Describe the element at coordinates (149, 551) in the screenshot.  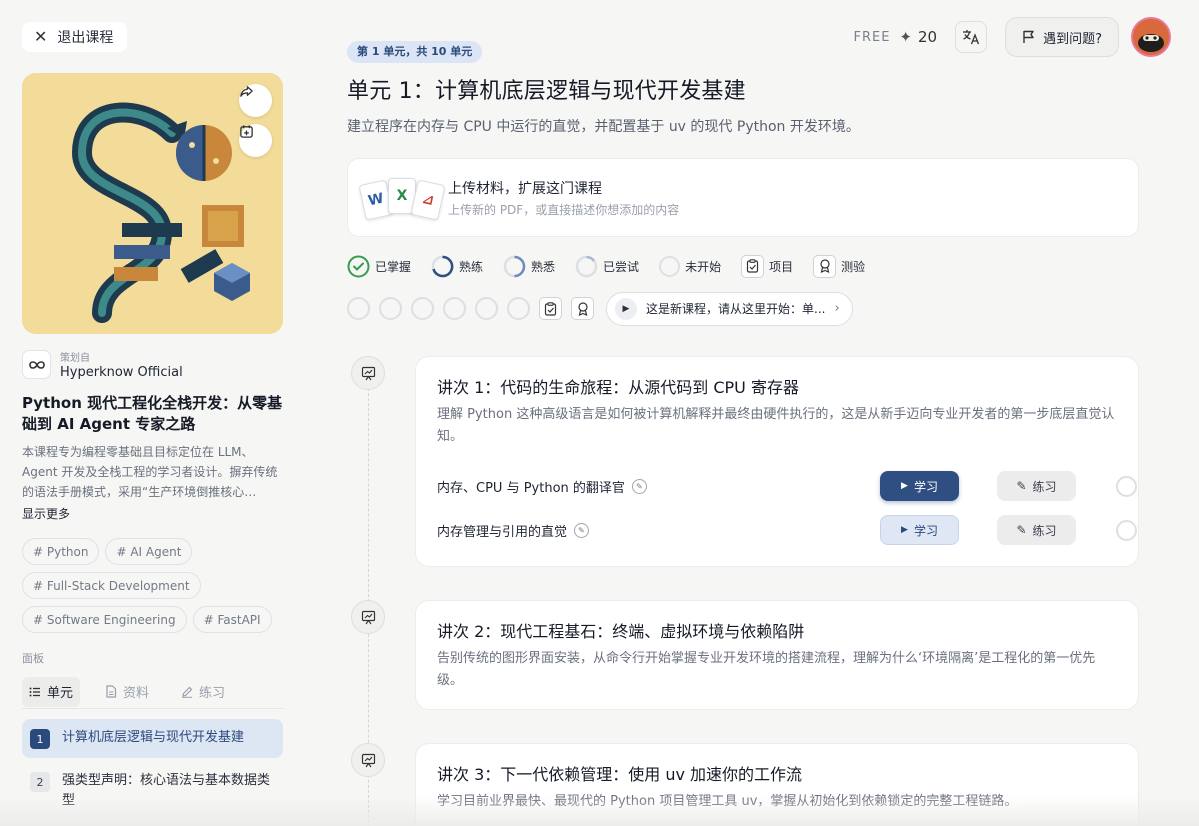
I see `tag: # AI Agent` at that location.